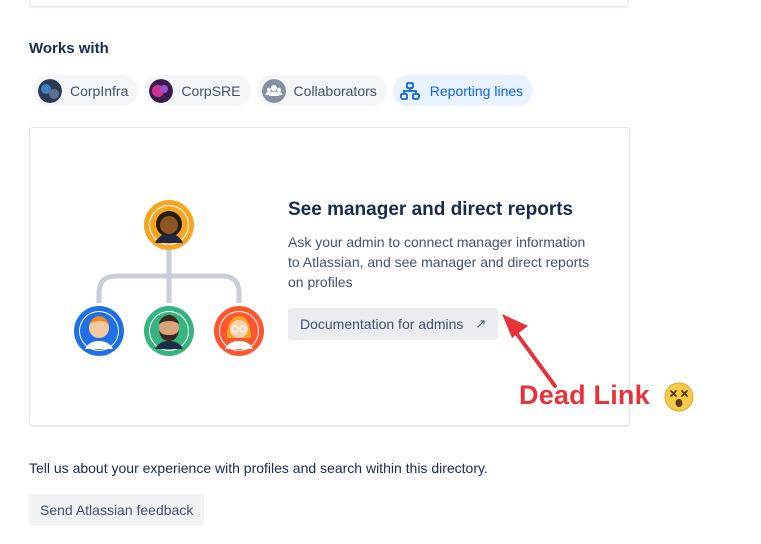 This screenshot has width=761, height=544. What do you see at coordinates (335, 90) in the screenshot?
I see `chip-label: Collaborators` at bounding box center [335, 90].